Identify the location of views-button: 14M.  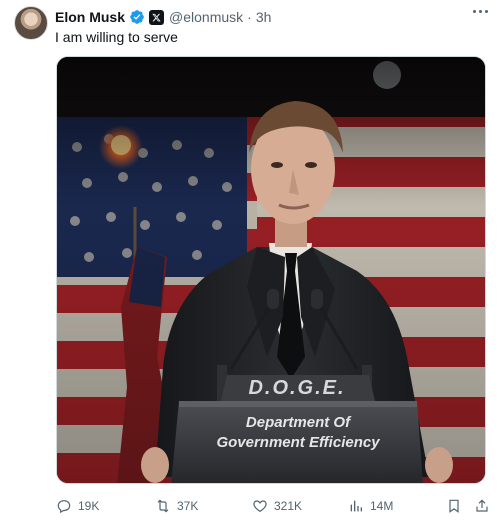
(370, 506).